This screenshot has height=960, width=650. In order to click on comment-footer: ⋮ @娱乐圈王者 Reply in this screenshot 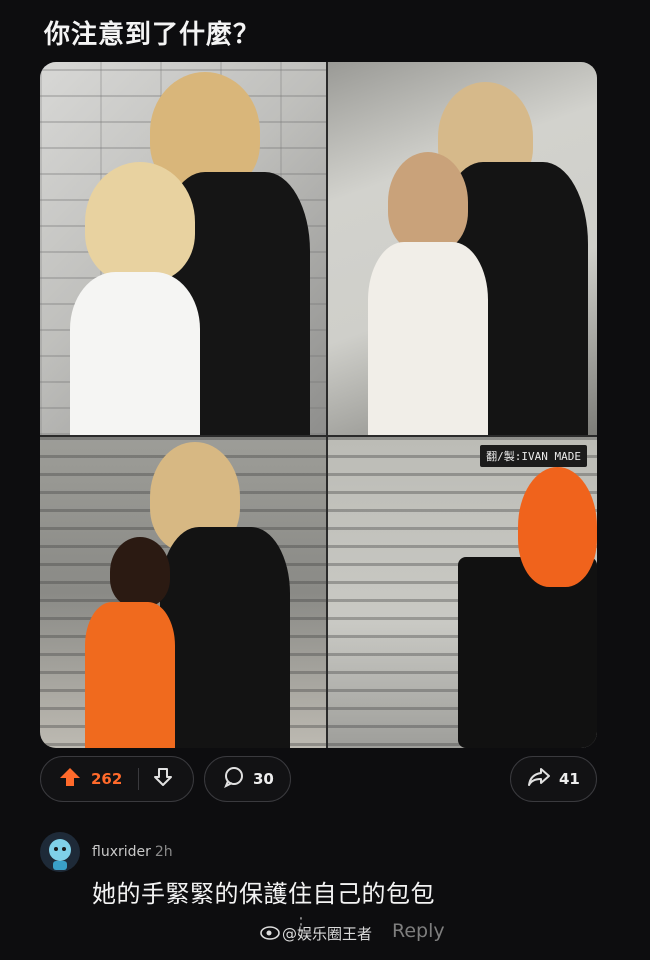, I will do `click(325, 932)`.